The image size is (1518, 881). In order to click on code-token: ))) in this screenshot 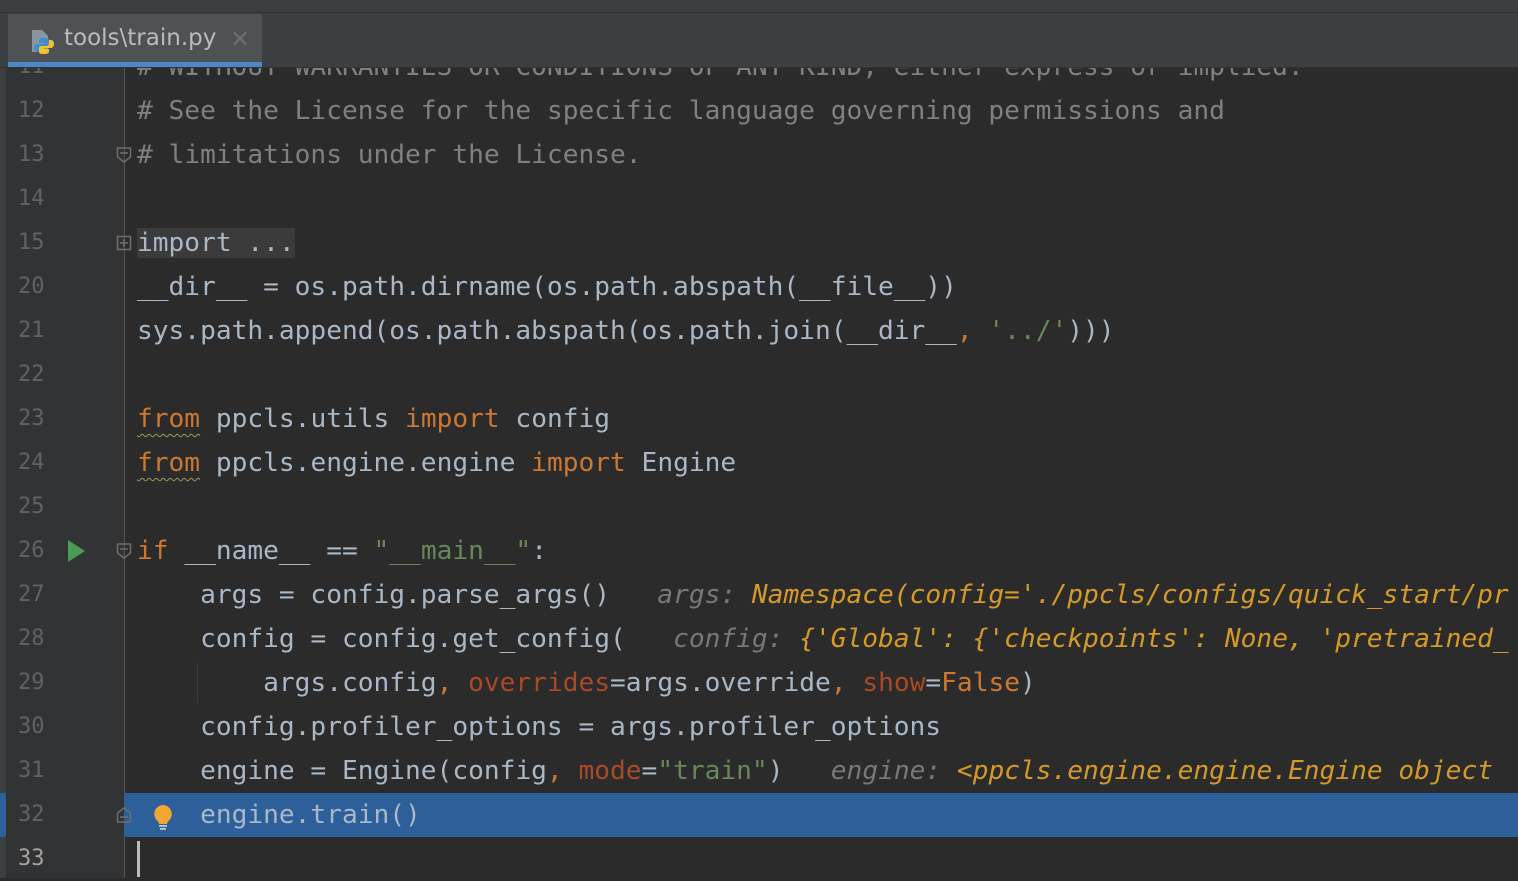, I will do `click(1091, 331)`.